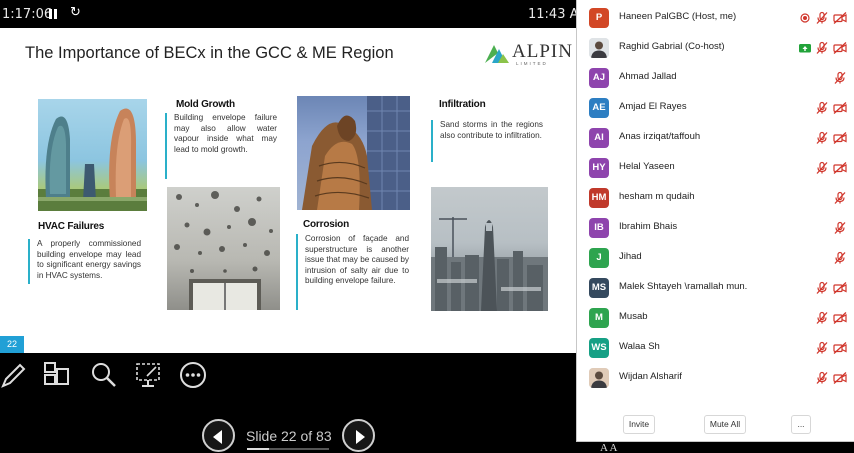  Describe the element at coordinates (462, 104) in the screenshot. I see `infiltration-heading: Infiltration` at that location.